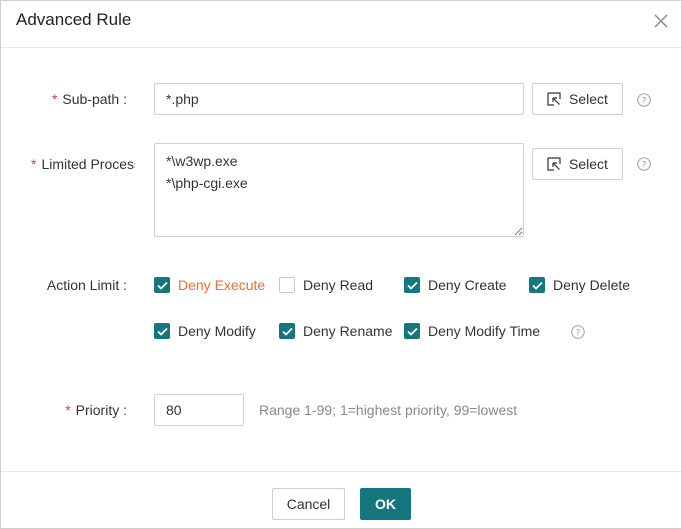 This screenshot has width=682, height=529. What do you see at coordinates (588, 164) in the screenshot?
I see `process-select-label: Select` at bounding box center [588, 164].